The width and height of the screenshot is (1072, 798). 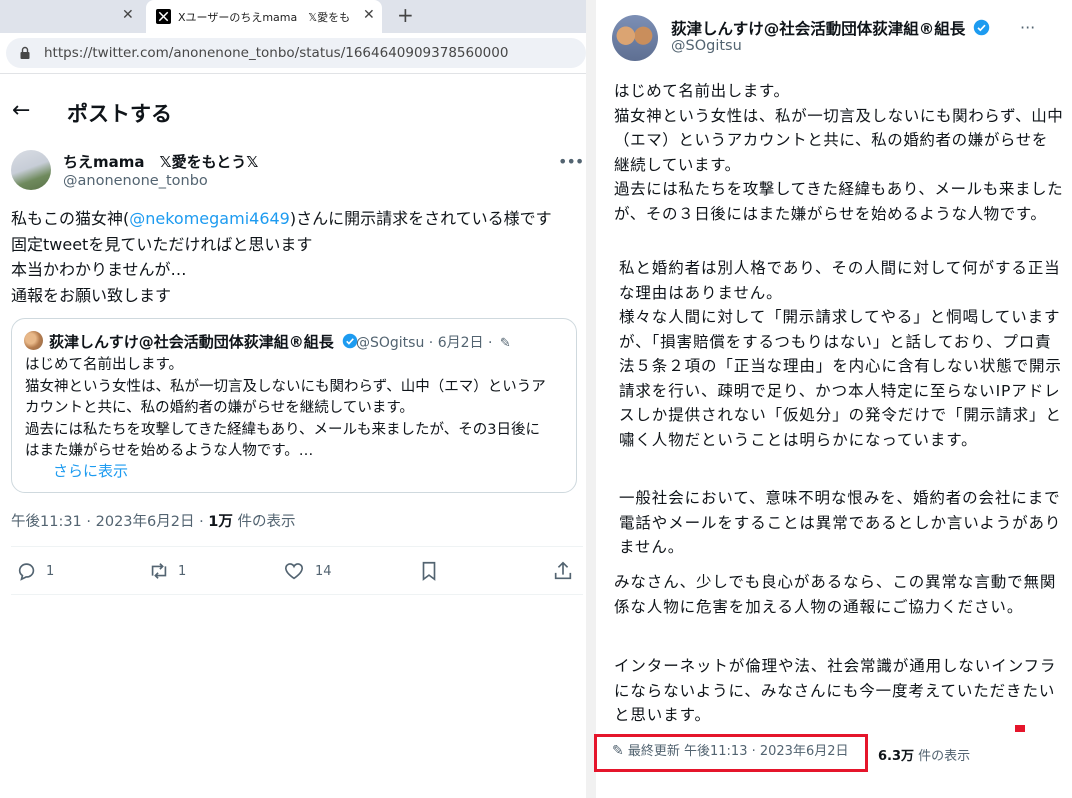 I want to click on quoted-author-name-text: 荻津しんすけ@社会活動団体荻津組®組長, so click(x=191, y=342).